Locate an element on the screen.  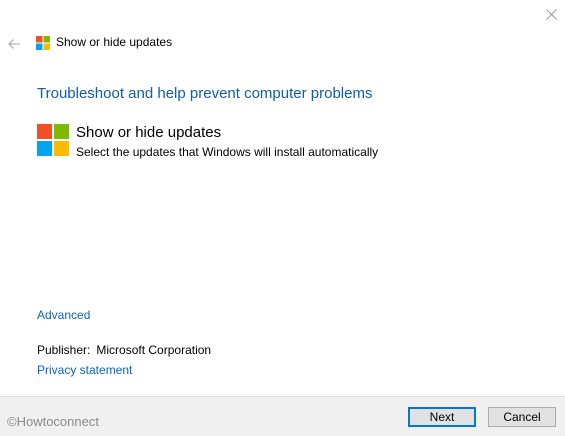
publisher-value: Microsoft Corporation is located at coordinates (154, 350).